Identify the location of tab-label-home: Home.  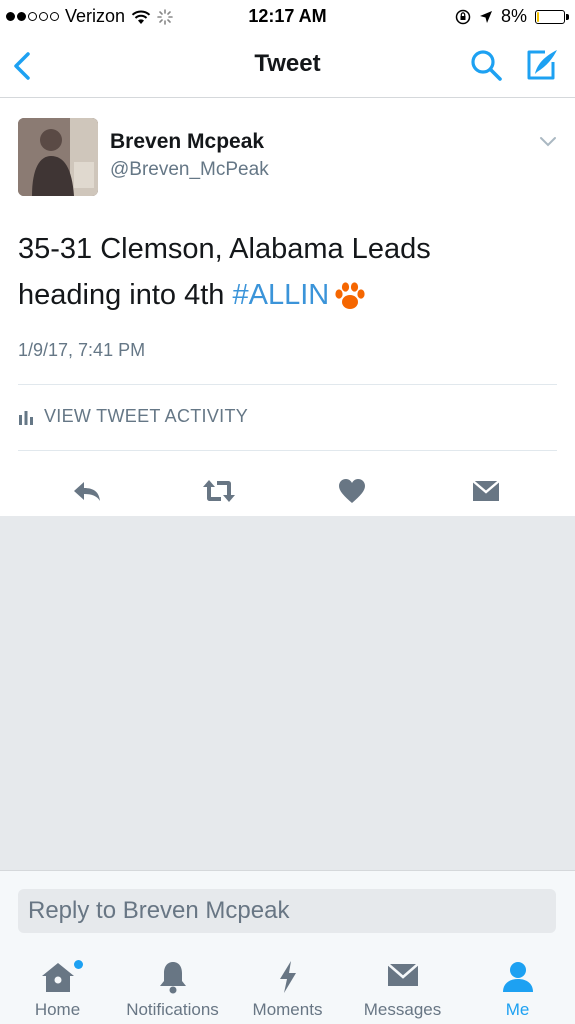
(57, 1009).